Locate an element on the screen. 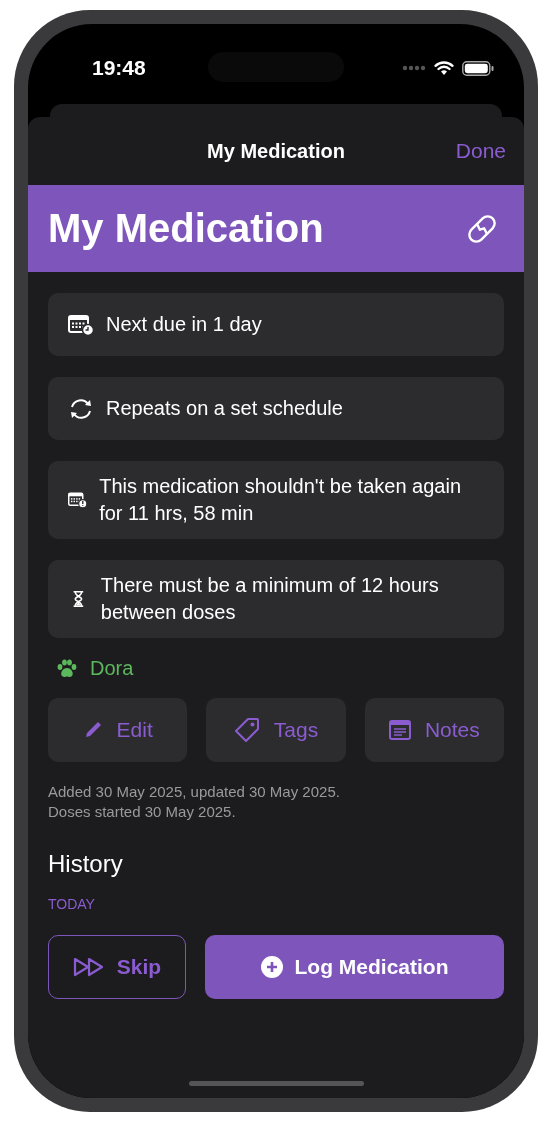 This screenshot has width=550, height=1124. add-icon is located at coordinates (271, 967).